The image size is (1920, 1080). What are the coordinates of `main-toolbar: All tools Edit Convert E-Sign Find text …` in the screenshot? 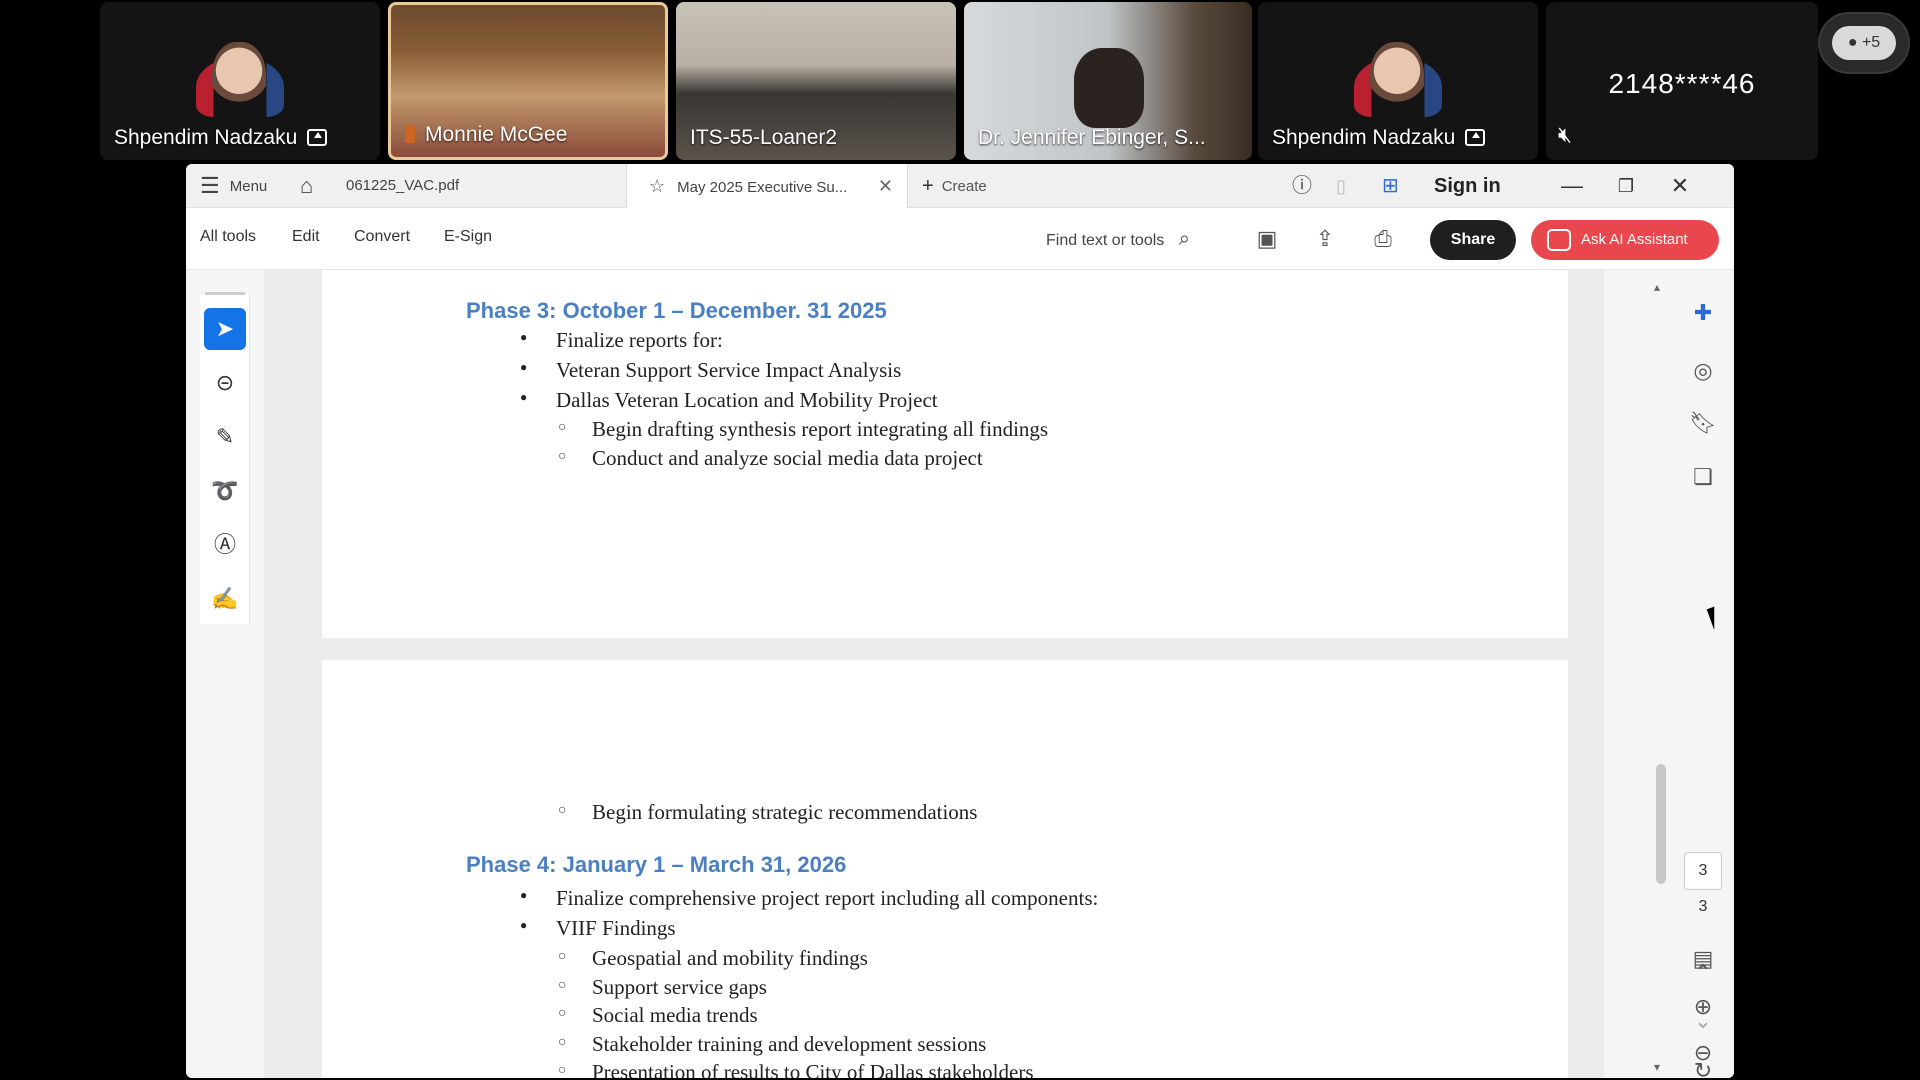 It's located at (960, 239).